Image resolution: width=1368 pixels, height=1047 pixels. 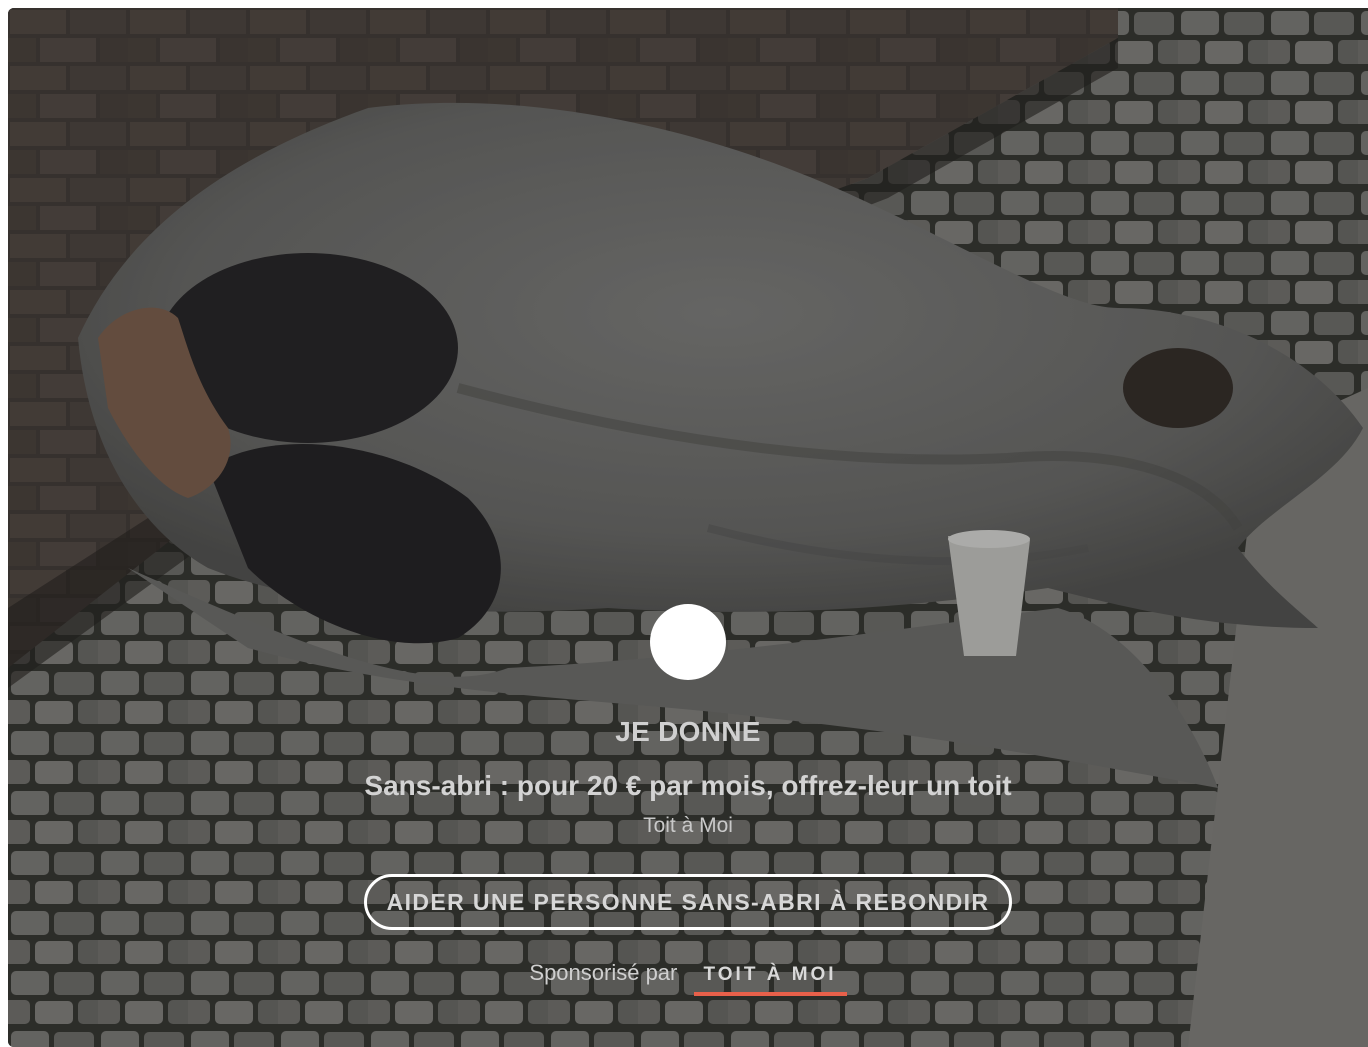 What do you see at coordinates (688, 642) in the screenshot?
I see `play-button-icon` at bounding box center [688, 642].